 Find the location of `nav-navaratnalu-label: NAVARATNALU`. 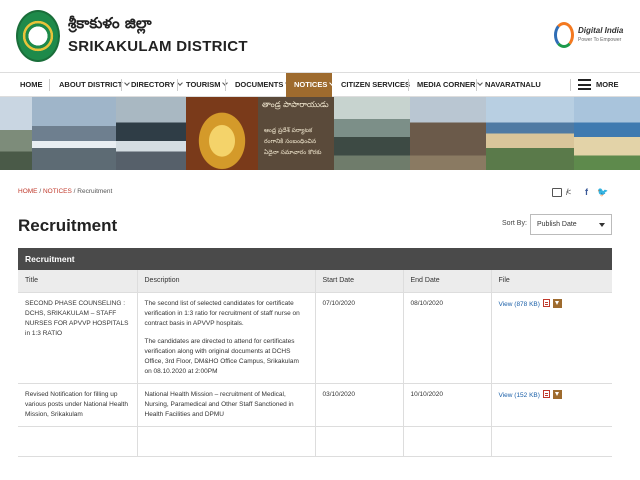

nav-navaratnalu-label: NAVARATNALU is located at coordinates (513, 84).